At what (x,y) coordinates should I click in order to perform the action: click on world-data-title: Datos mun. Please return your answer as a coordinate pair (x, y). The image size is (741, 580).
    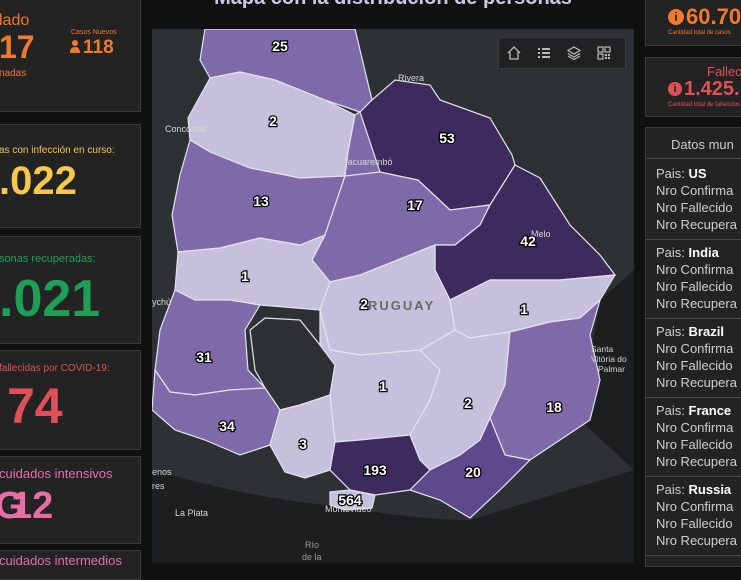
    Looking at the image, I should click on (702, 144).